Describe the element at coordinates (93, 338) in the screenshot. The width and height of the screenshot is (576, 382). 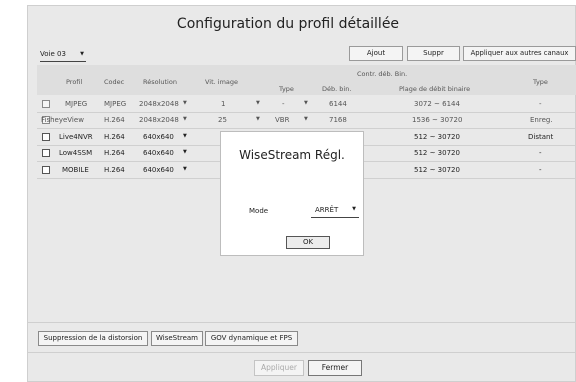
I see `dewarp-button: Suppression de la distorsion` at that location.